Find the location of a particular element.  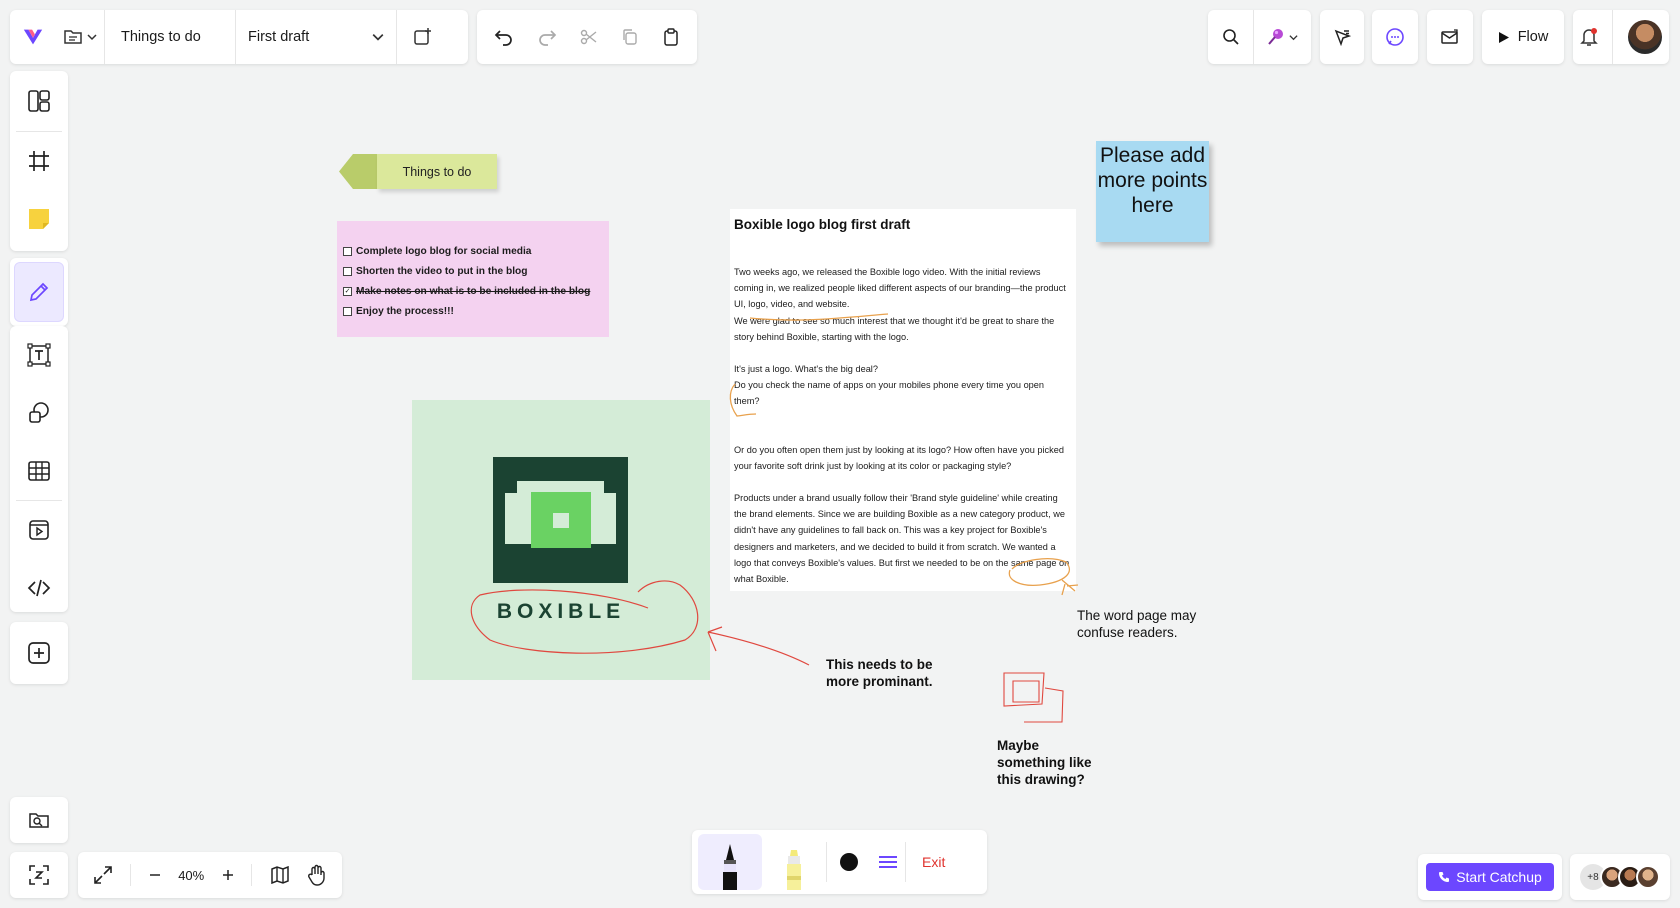

checkbox-checked: ✓ is located at coordinates (347, 291).